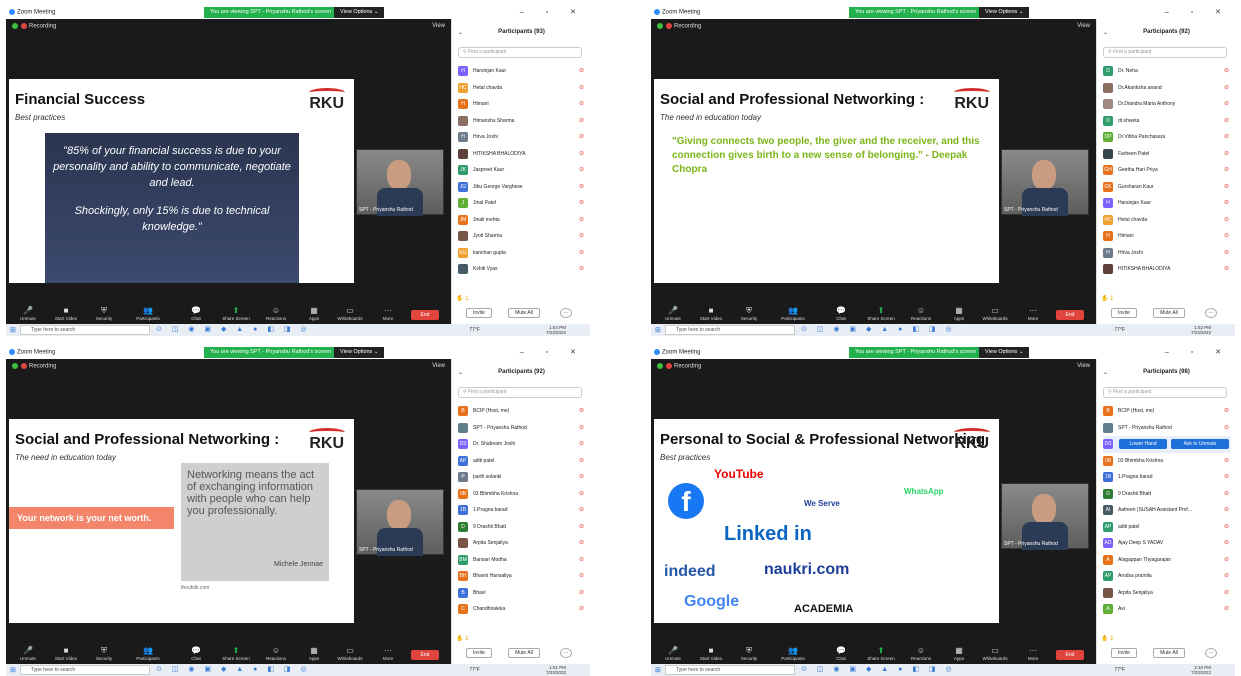 This screenshot has height=676, width=1241. What do you see at coordinates (522, 203) in the screenshot?
I see `participant-row: J Jinal Patel ⊘` at bounding box center [522, 203].